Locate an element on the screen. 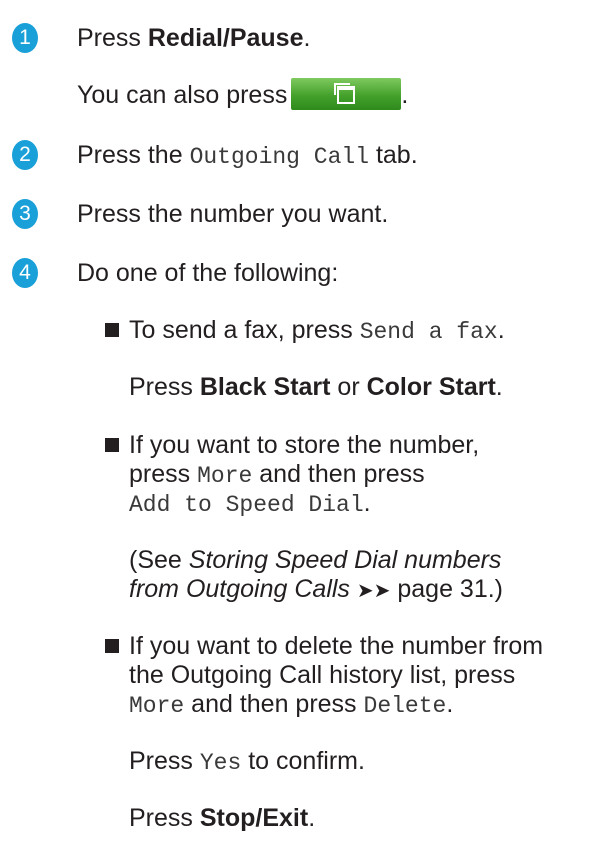  bullet-1-line-2: Press Black Start or Color Start. is located at coordinates (316, 387).